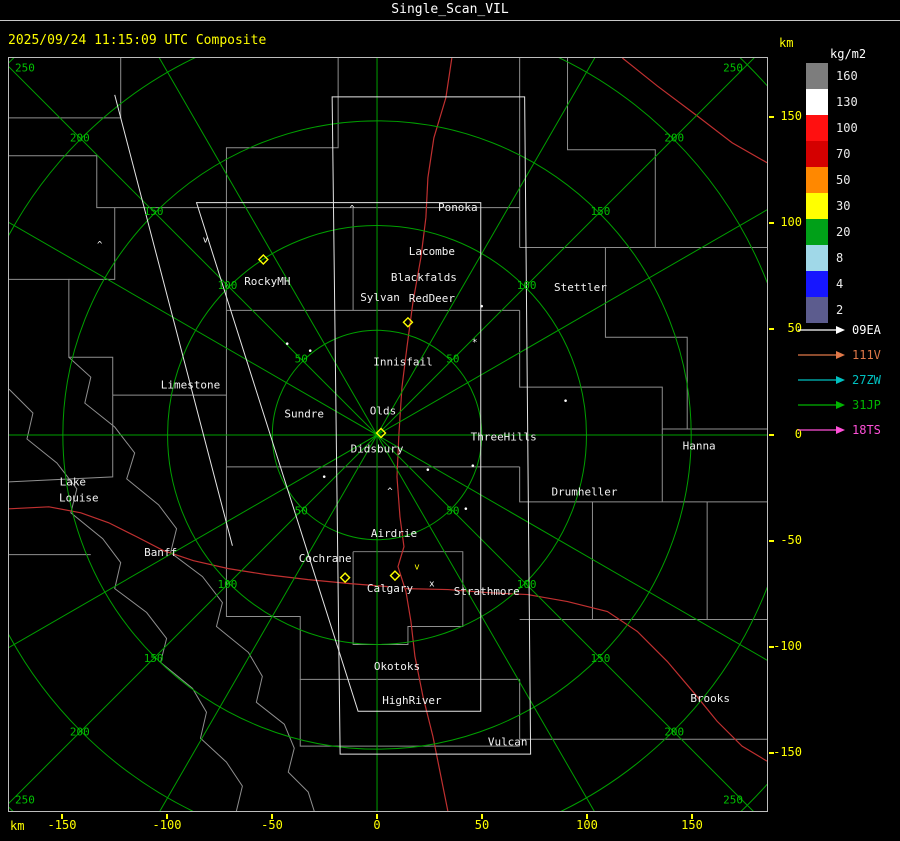 This screenshot has height=841, width=900. Describe the element at coordinates (167, 825) in the screenshot. I see `bottom-axis-tick-label: -100` at that location.